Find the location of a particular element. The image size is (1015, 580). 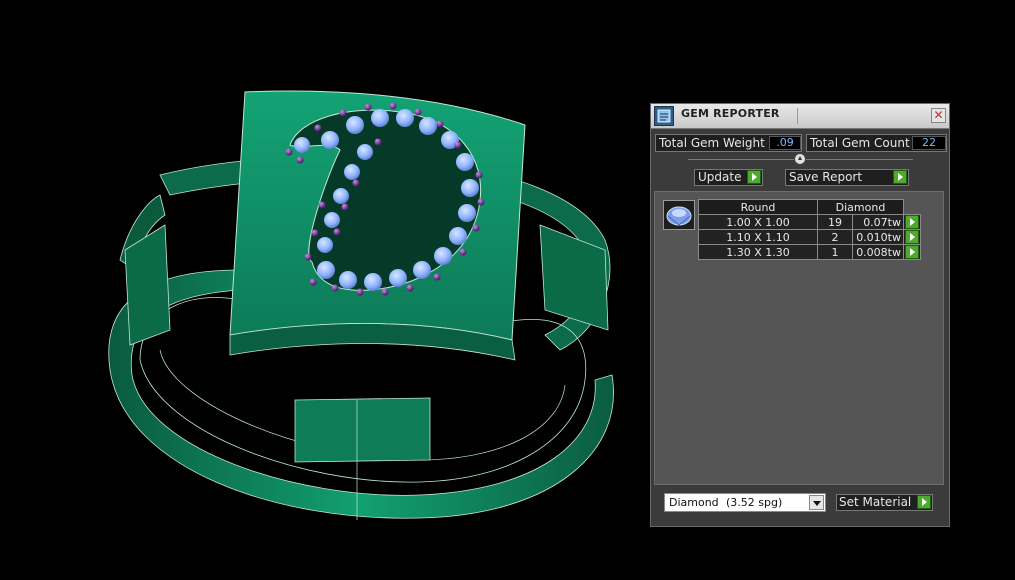

gem-count: 2 is located at coordinates (835, 237).